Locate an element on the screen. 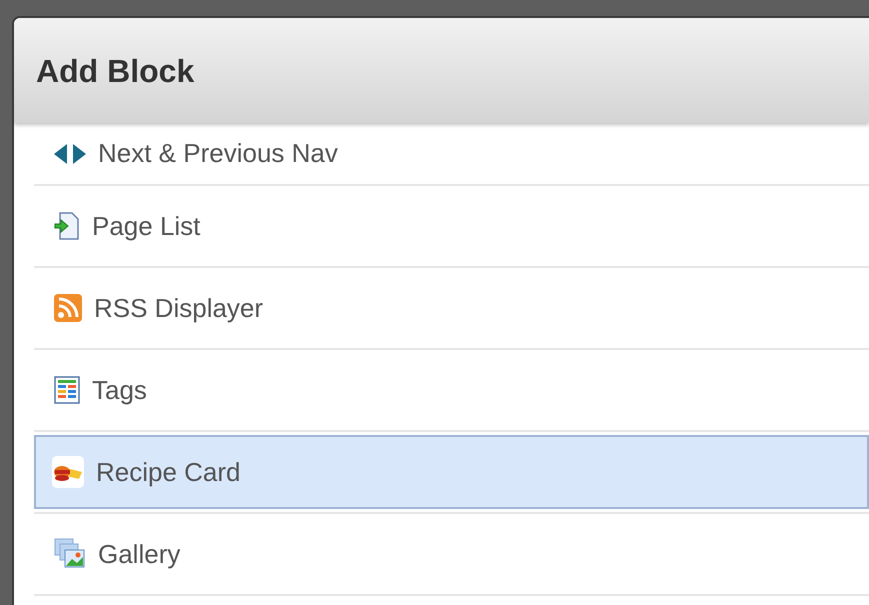 The width and height of the screenshot is (869, 605). block-label: Gallery is located at coordinates (139, 554).